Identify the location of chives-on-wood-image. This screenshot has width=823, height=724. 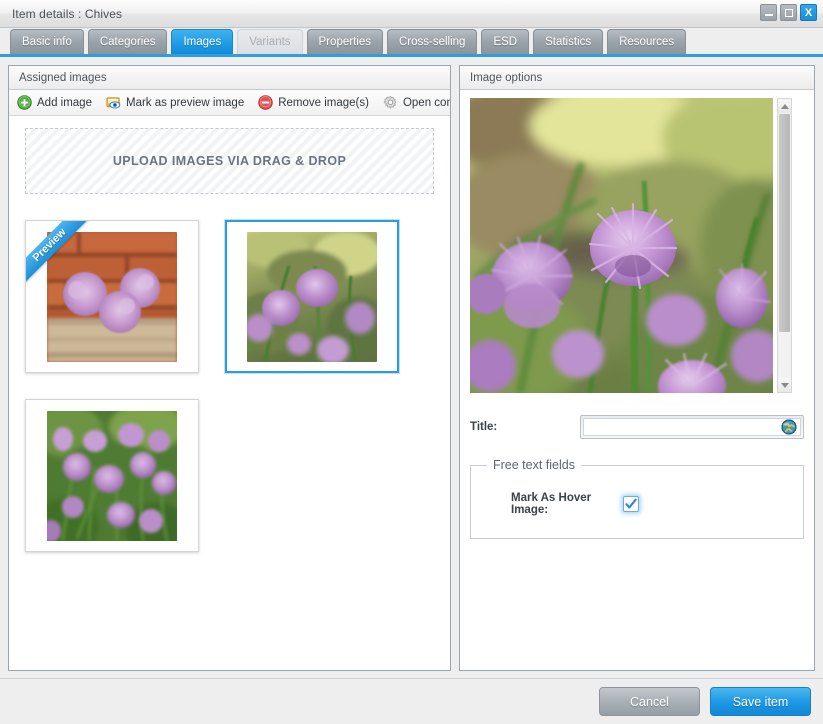
(112, 296).